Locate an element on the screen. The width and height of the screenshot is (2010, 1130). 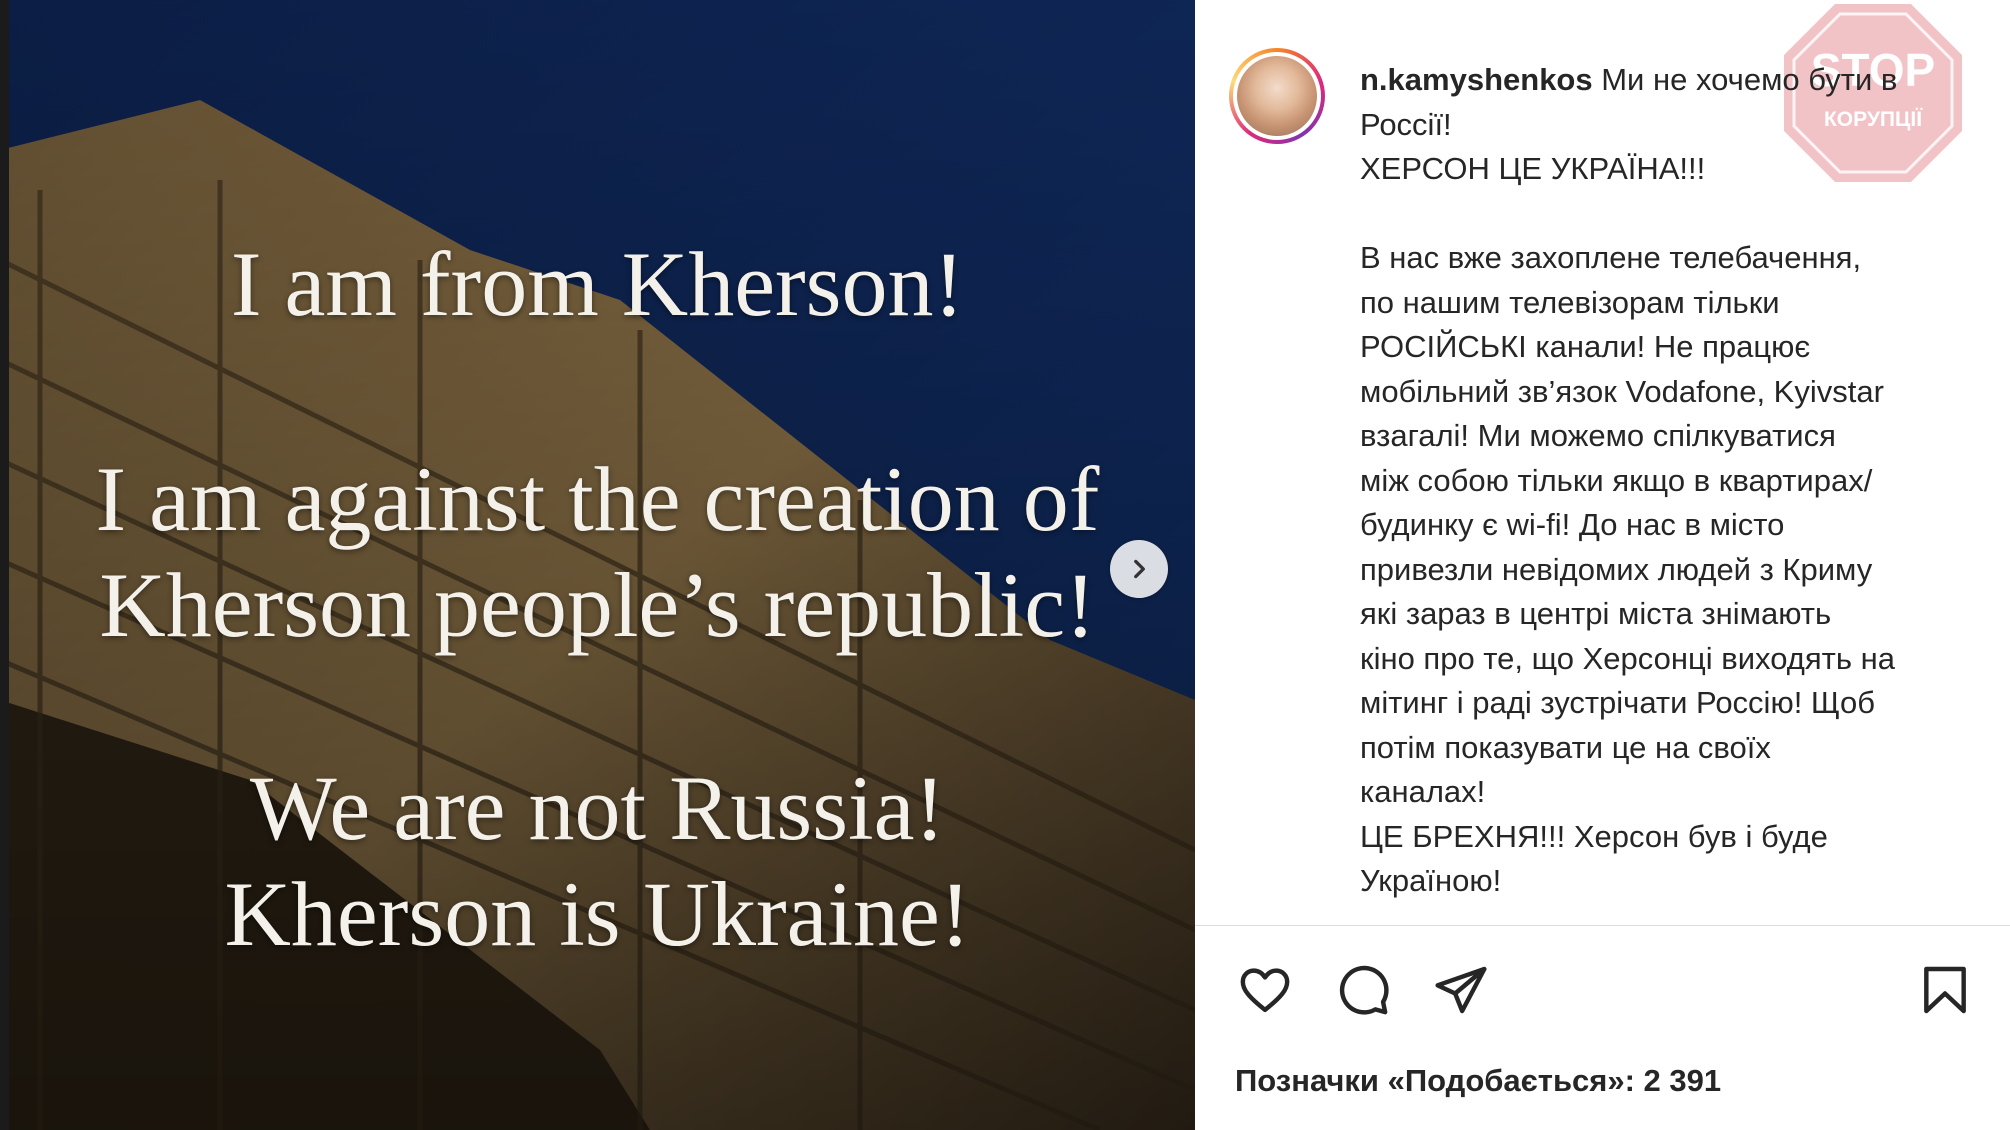
share-icon is located at coordinates (1461, 990).